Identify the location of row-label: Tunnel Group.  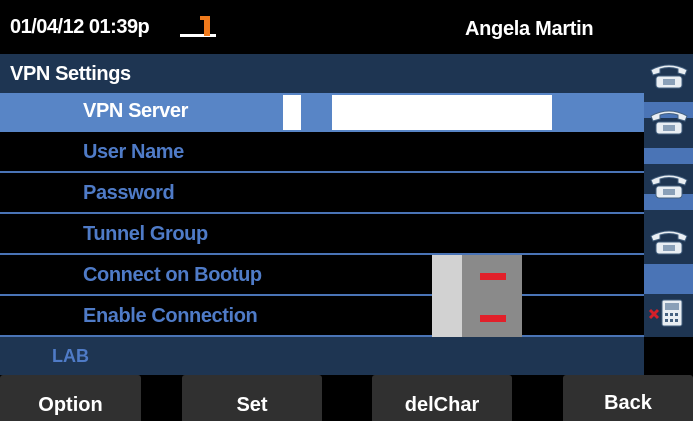
(145, 234).